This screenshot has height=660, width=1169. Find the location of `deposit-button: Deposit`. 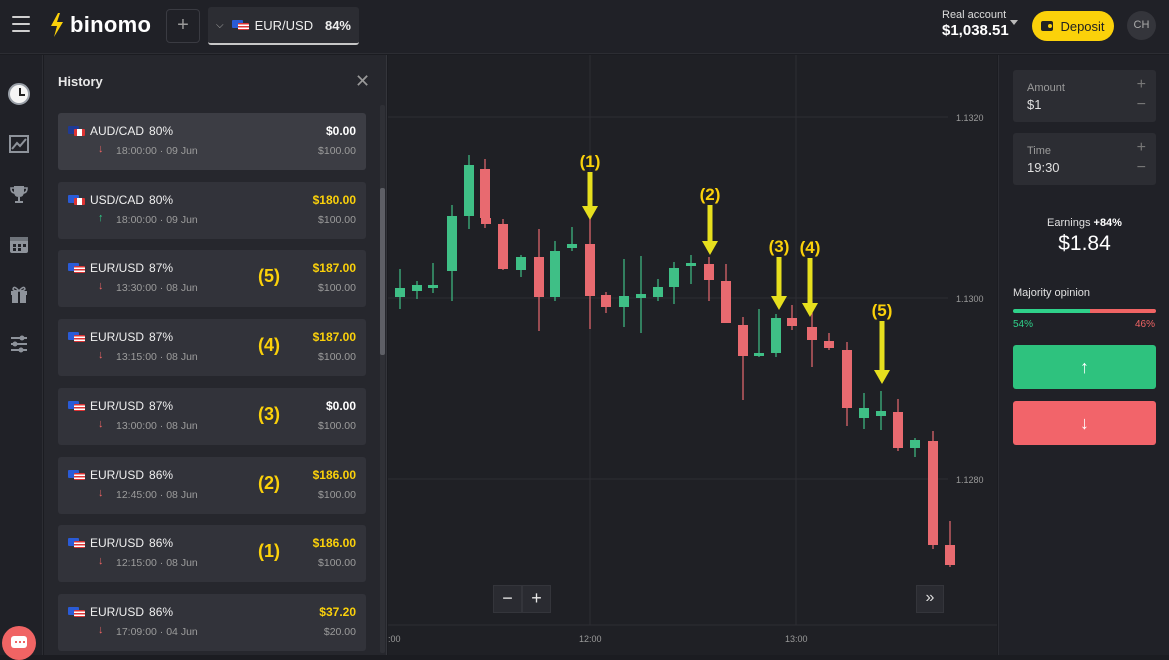

deposit-button: Deposit is located at coordinates (1073, 26).